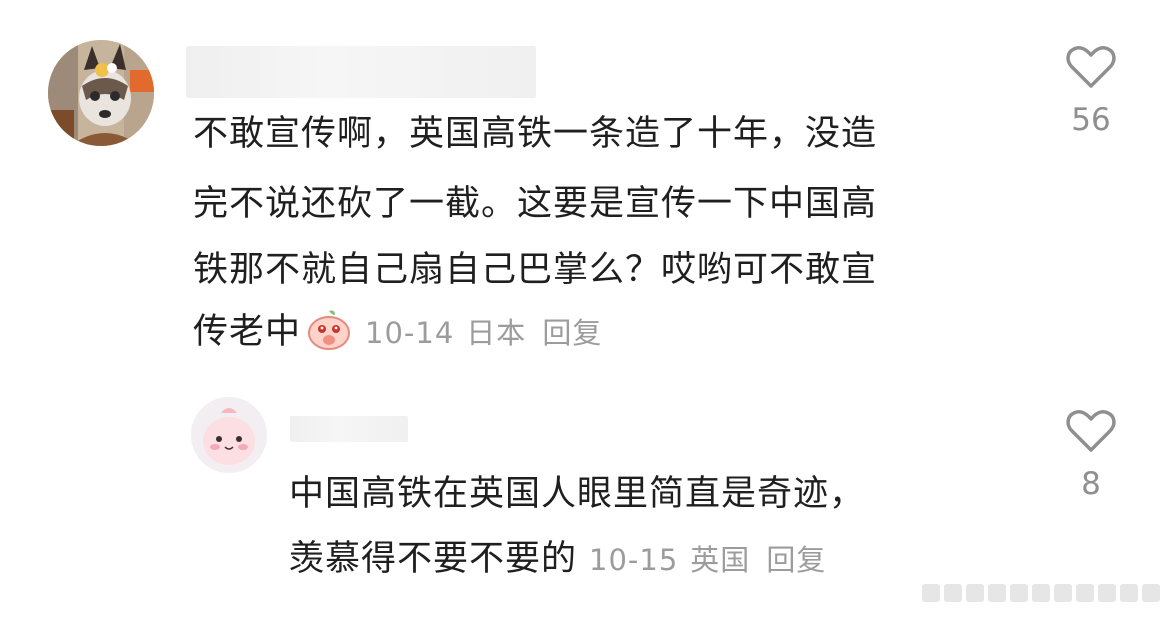  Describe the element at coordinates (329, 329) in the screenshot. I see `blushing-peach-emoji-icon` at that location.